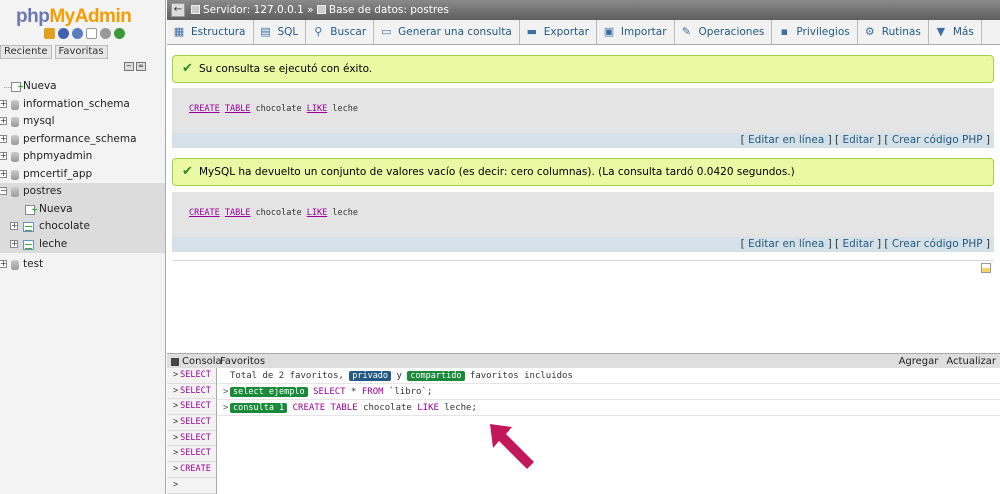 The width and height of the screenshot is (1000, 494). What do you see at coordinates (370, 376) in the screenshot?
I see `private-badge: privado` at bounding box center [370, 376].